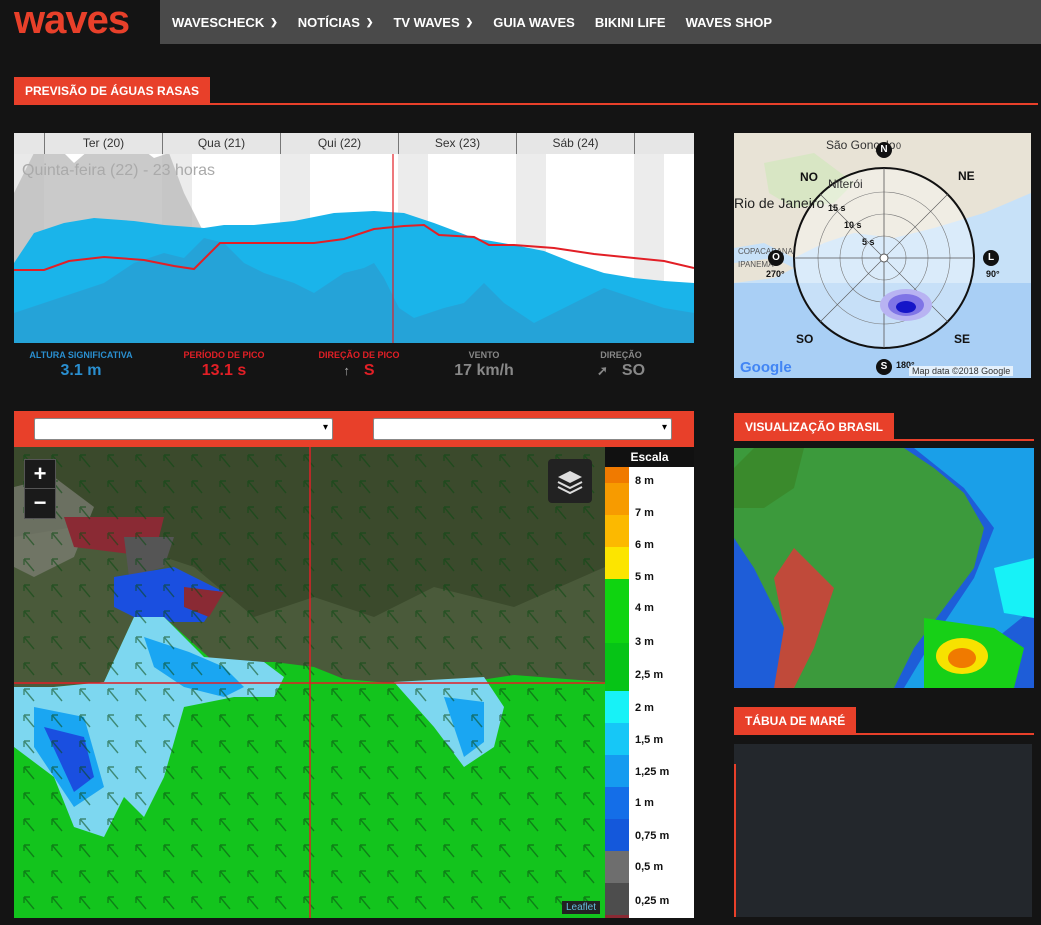 This screenshot has height=925, width=1041. What do you see at coordinates (336, 22) in the screenshot?
I see `nav-noticias: NOTÍCIAS ❯` at bounding box center [336, 22].